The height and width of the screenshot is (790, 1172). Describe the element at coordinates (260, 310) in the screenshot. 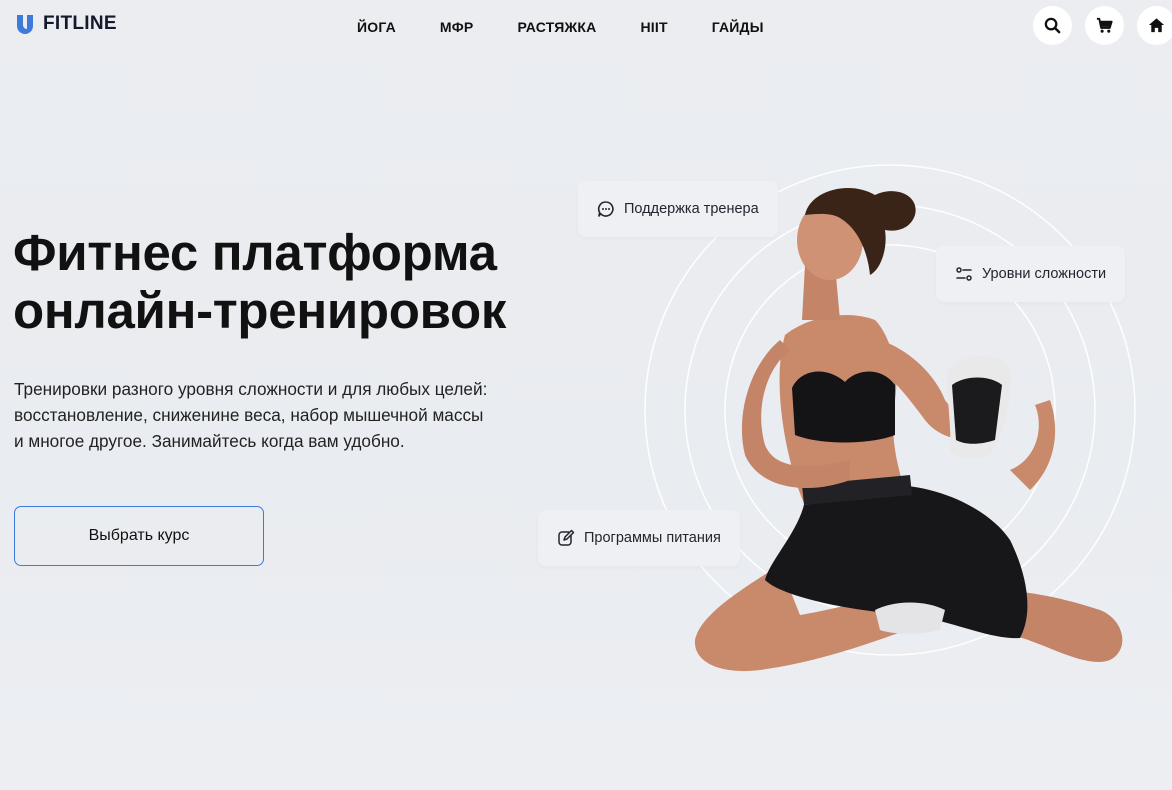

I see `hero-title-line: онлайн-тренировок` at that location.